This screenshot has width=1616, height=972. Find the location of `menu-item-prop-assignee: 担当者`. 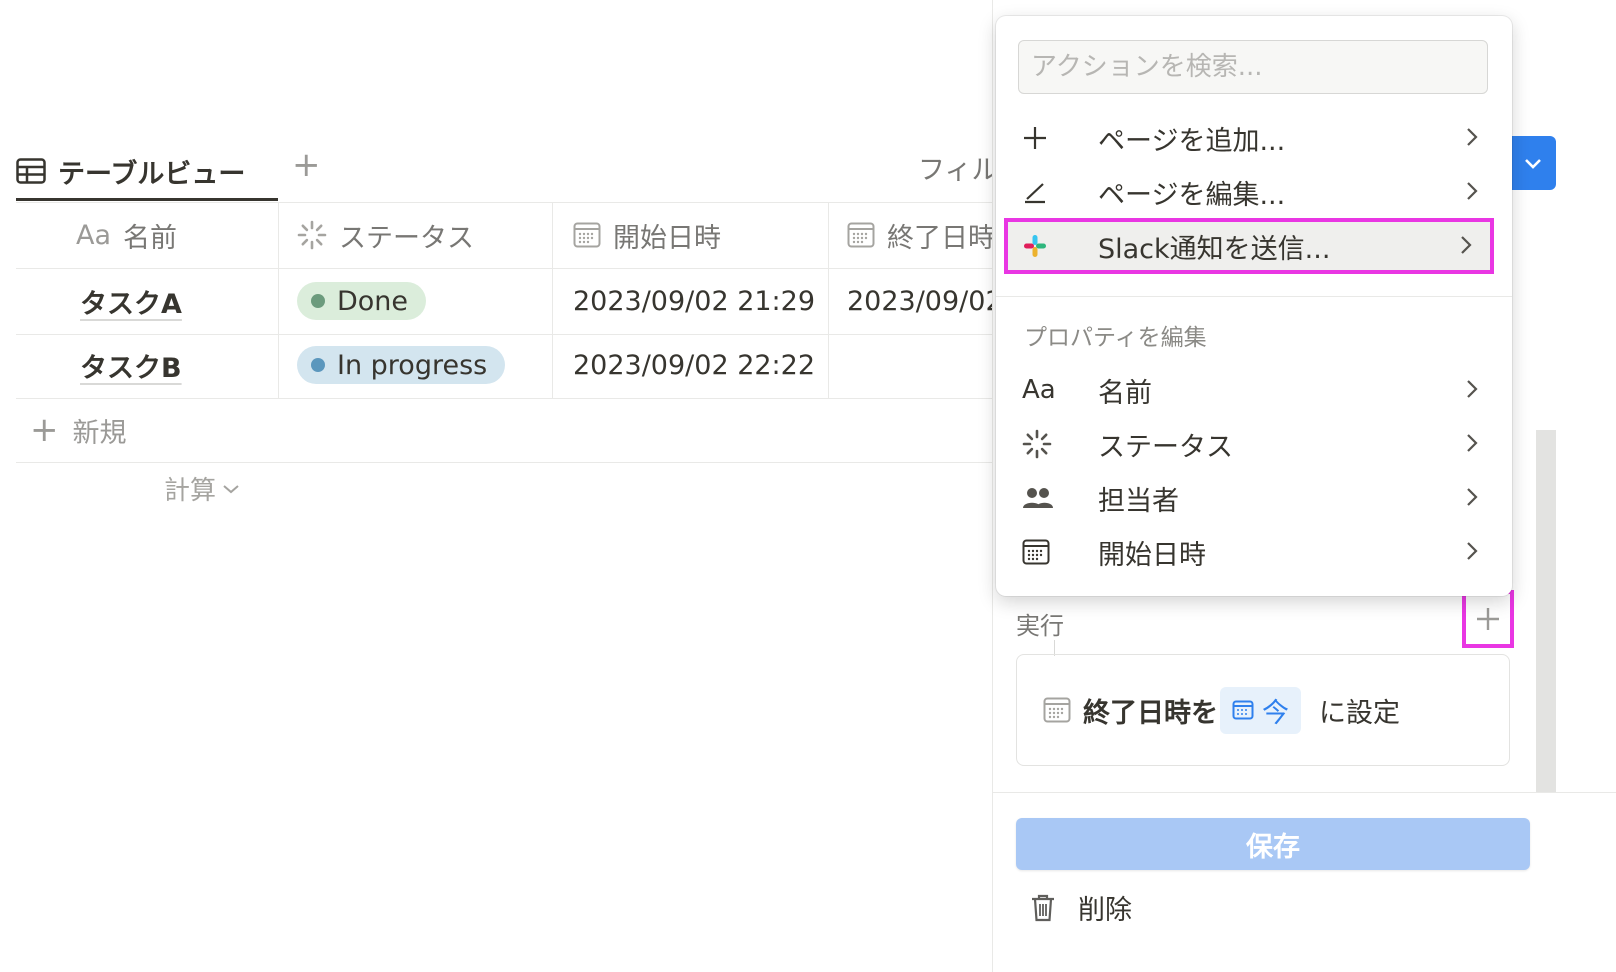

menu-item-prop-assignee: 担当者 is located at coordinates (1254, 498).